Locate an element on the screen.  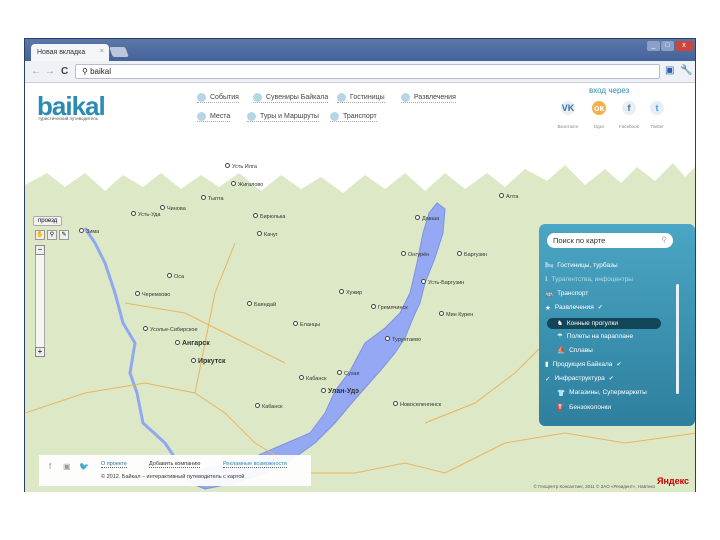
city-label: Чинова is located at coordinates (173, 208).